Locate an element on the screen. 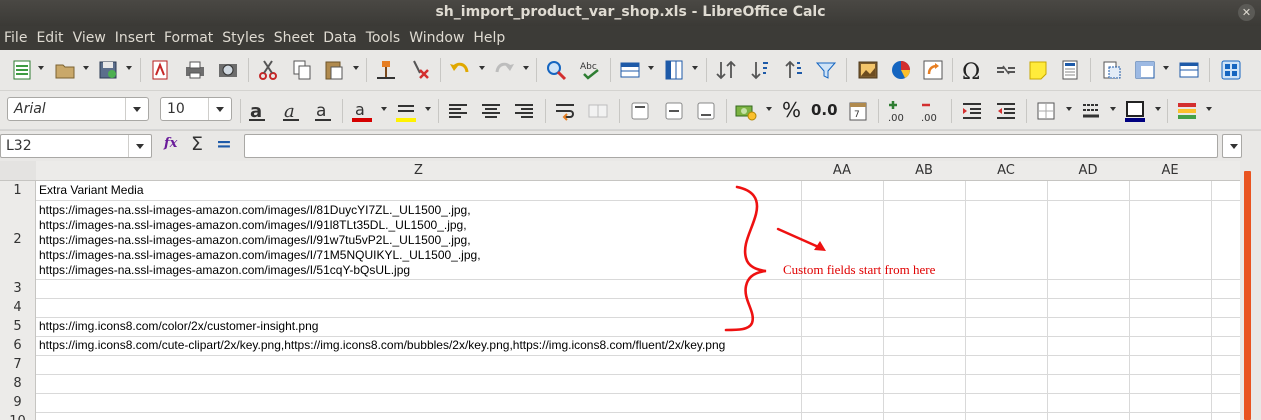 The image size is (1261, 420). font-size-dropdown-icon is located at coordinates (219, 109).